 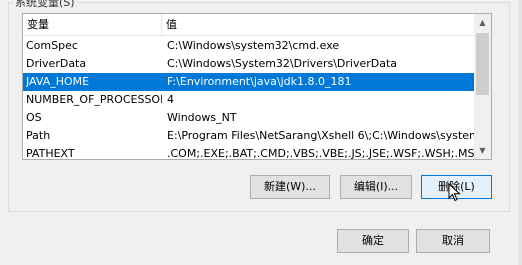 I want to click on scroll-up-icon: ▲, so click(x=482, y=22).